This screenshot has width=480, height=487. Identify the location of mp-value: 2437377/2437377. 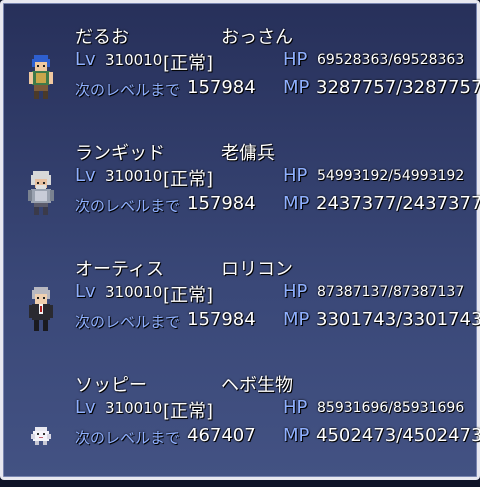
(398, 203).